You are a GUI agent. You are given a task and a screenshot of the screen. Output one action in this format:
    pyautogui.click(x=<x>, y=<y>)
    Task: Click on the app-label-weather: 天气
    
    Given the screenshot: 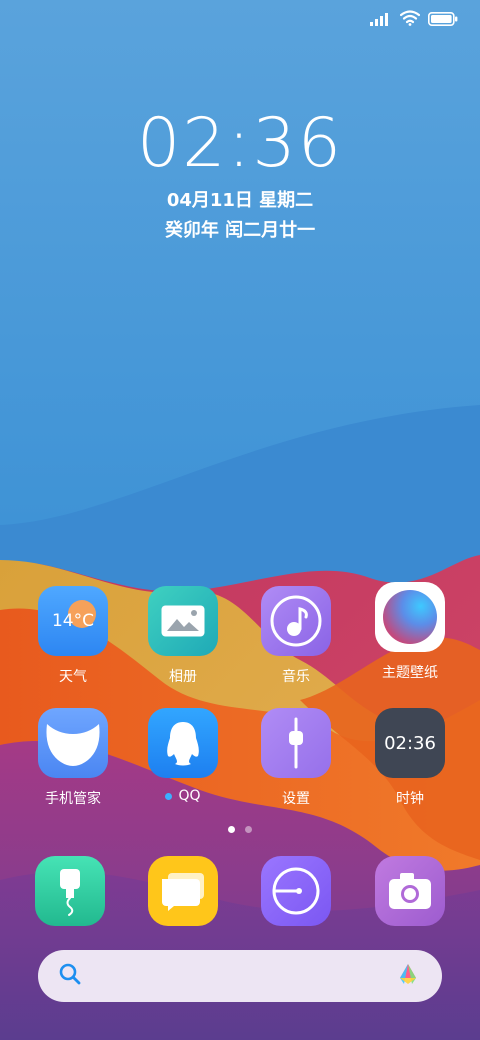 What is the action you would take?
    pyautogui.click(x=73, y=677)
    